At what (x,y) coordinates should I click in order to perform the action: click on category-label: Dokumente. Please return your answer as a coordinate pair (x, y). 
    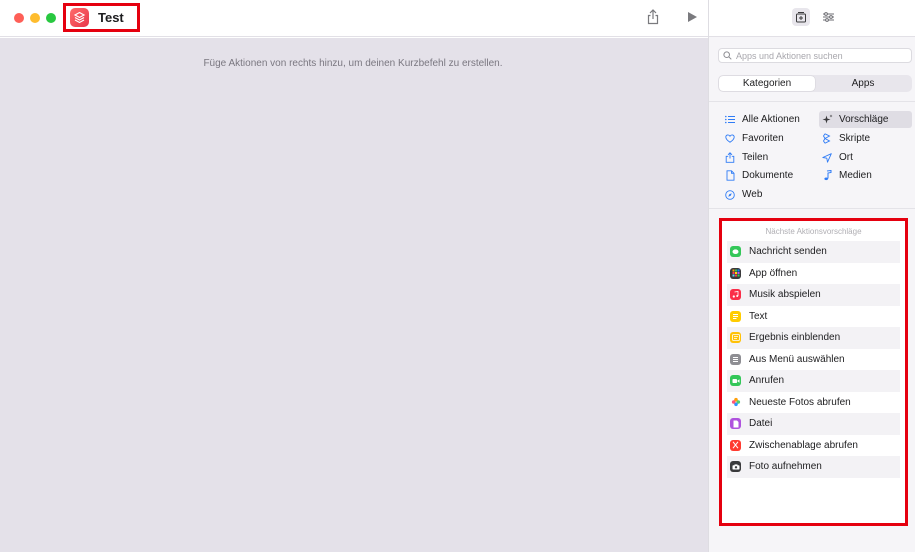
    Looking at the image, I should click on (768, 175).